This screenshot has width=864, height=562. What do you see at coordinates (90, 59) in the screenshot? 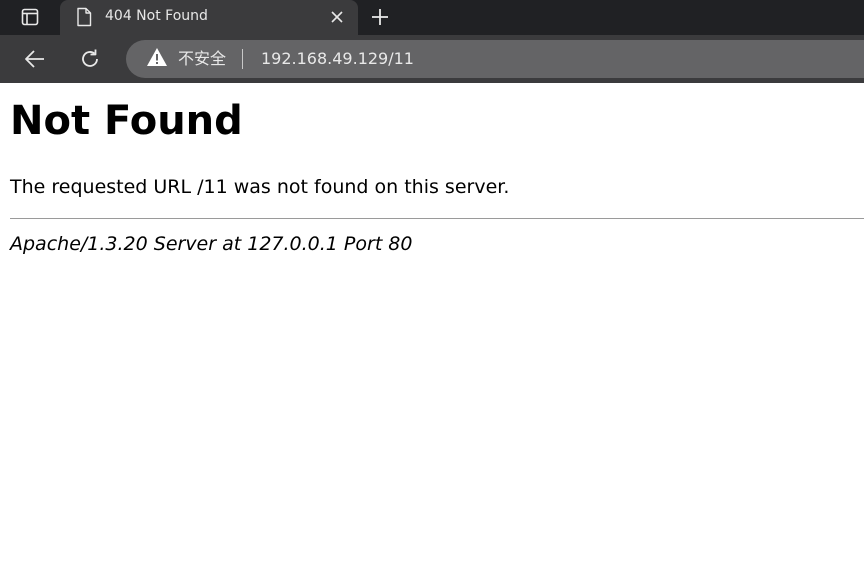
I see `reload-icon` at bounding box center [90, 59].